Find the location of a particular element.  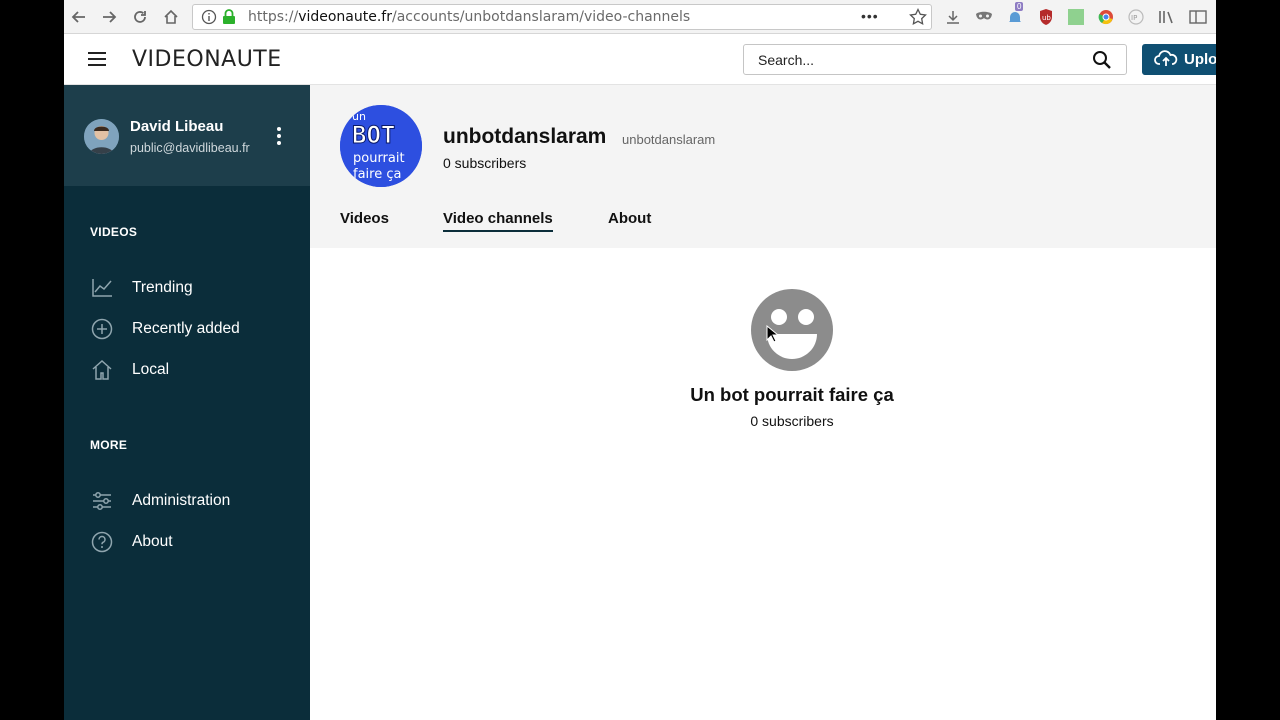

tab-videos: Videos is located at coordinates (364, 218).